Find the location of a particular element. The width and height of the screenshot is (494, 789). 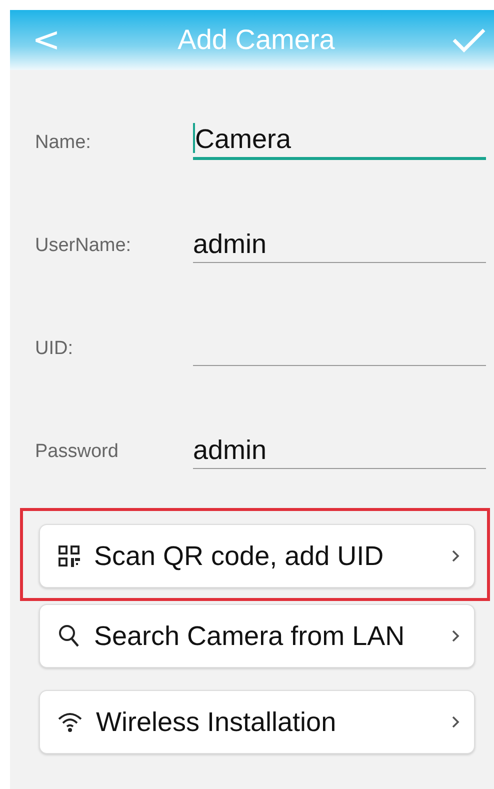

menu-item: Wireless Installation is located at coordinates (257, 722).